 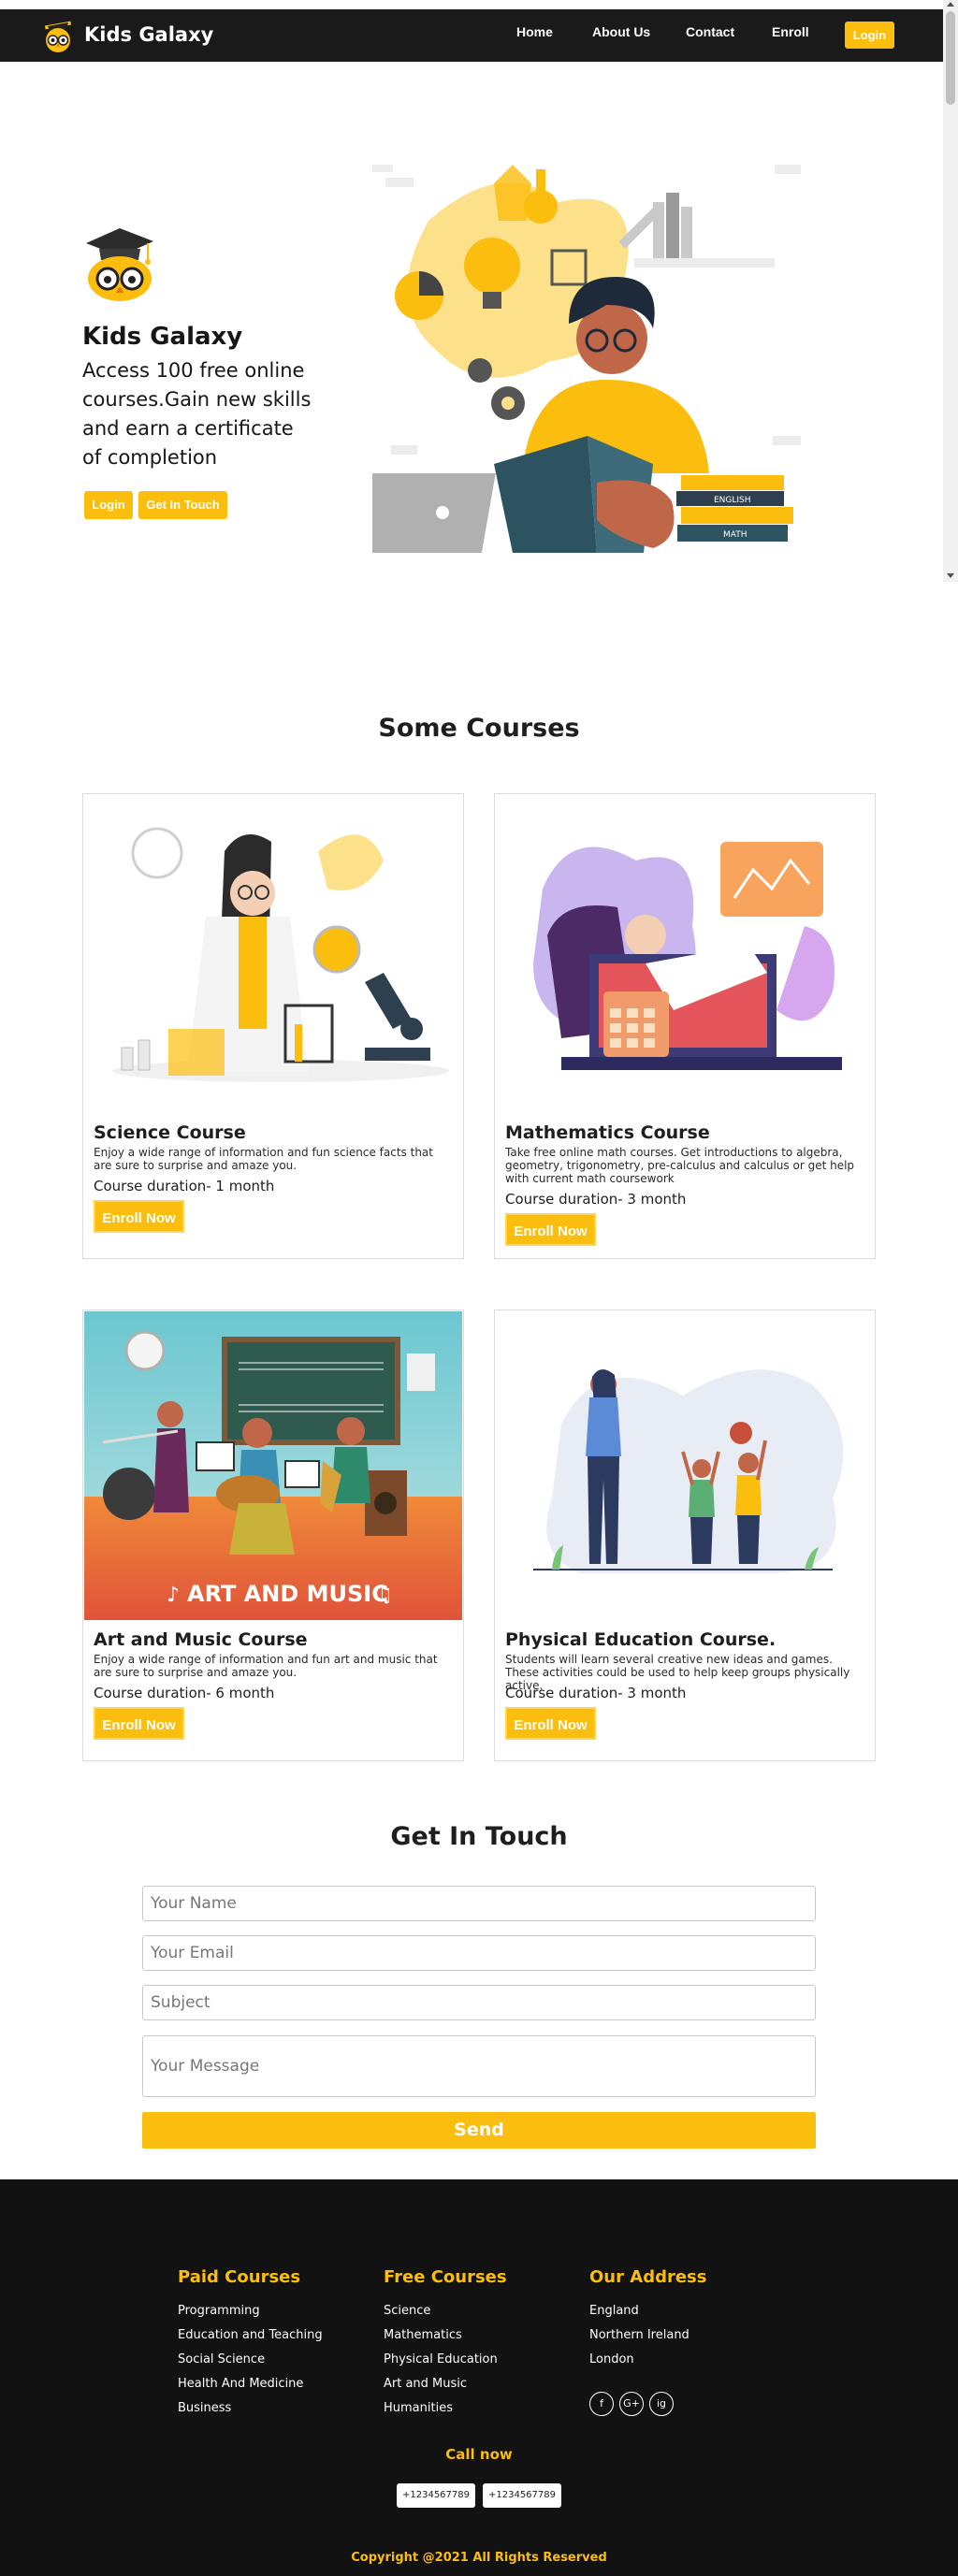 I want to click on nav-home: Home, so click(x=534, y=31).